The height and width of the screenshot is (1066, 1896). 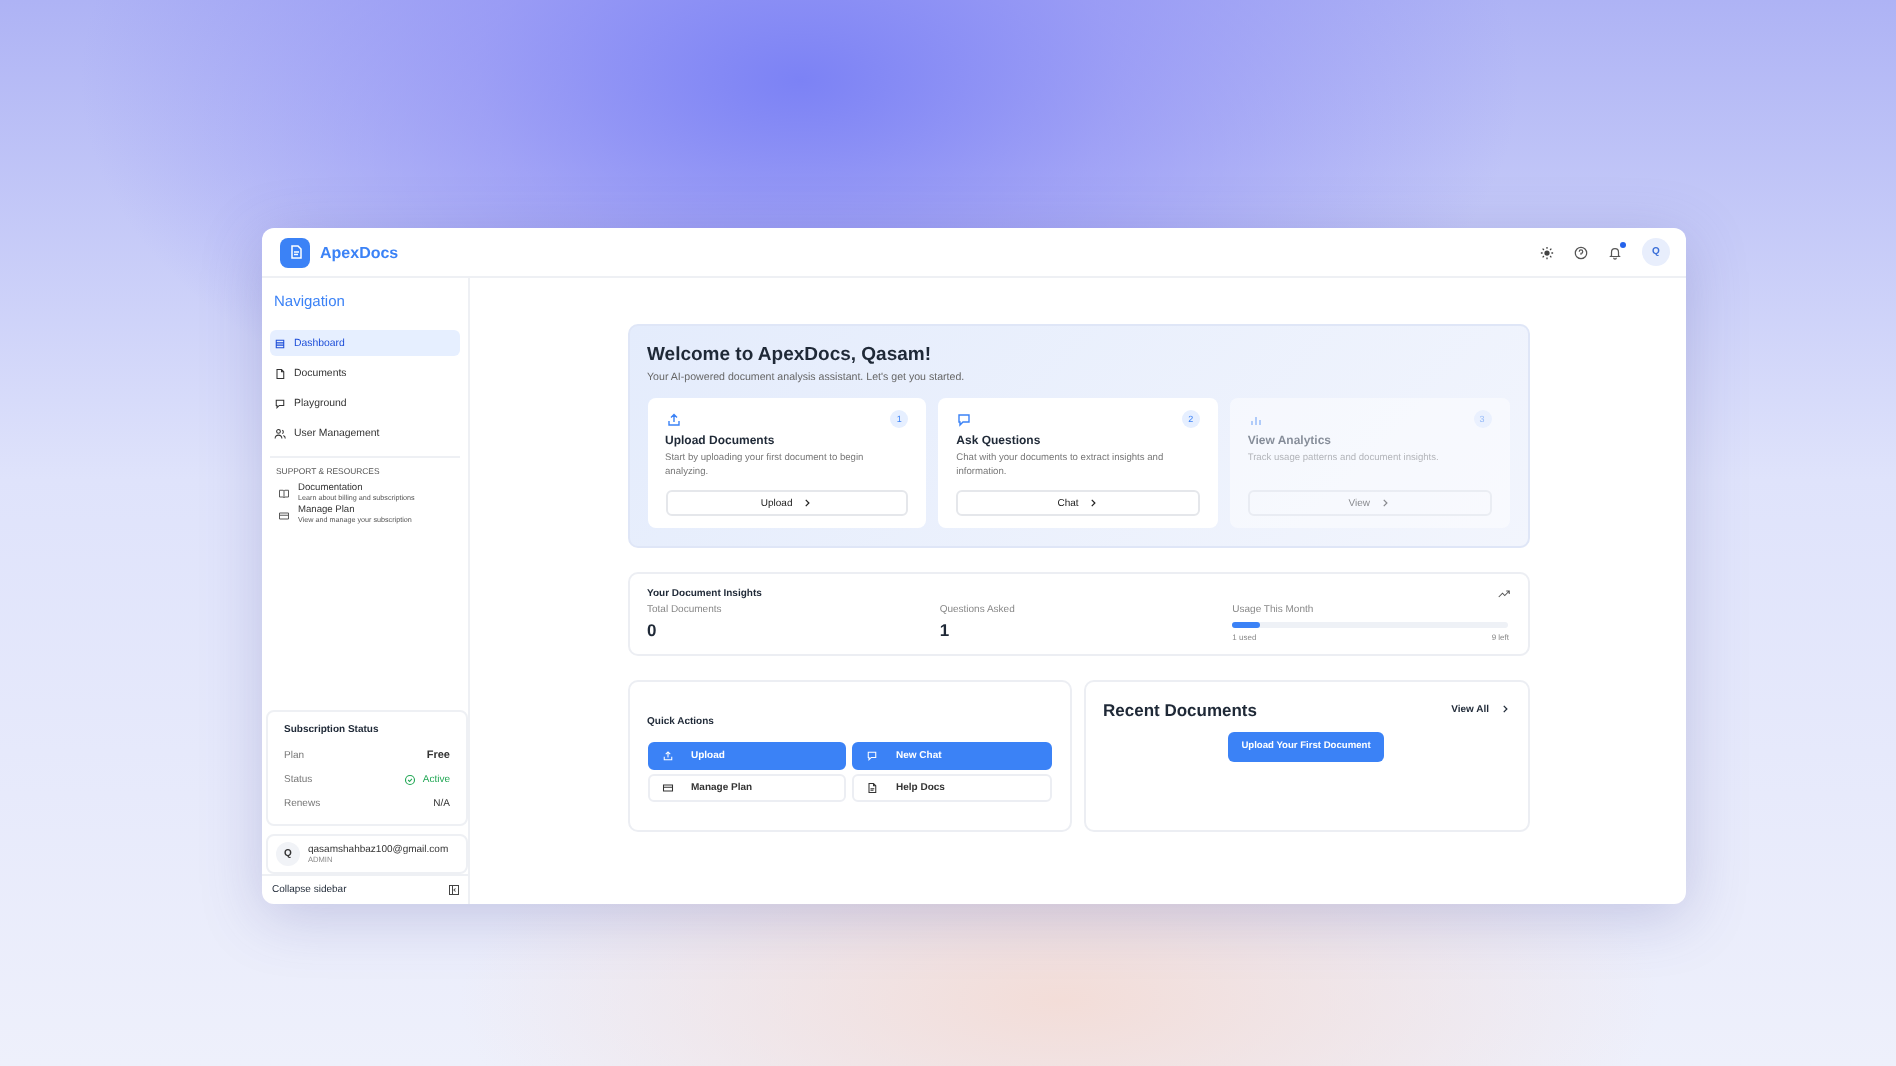 I want to click on app-name: ApexDocs, so click(x=359, y=252).